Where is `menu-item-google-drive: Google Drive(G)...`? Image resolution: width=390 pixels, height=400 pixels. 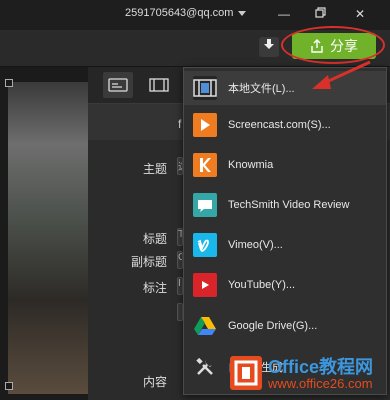 menu-item-google-drive: Google Drive(G)... is located at coordinates (285, 326).